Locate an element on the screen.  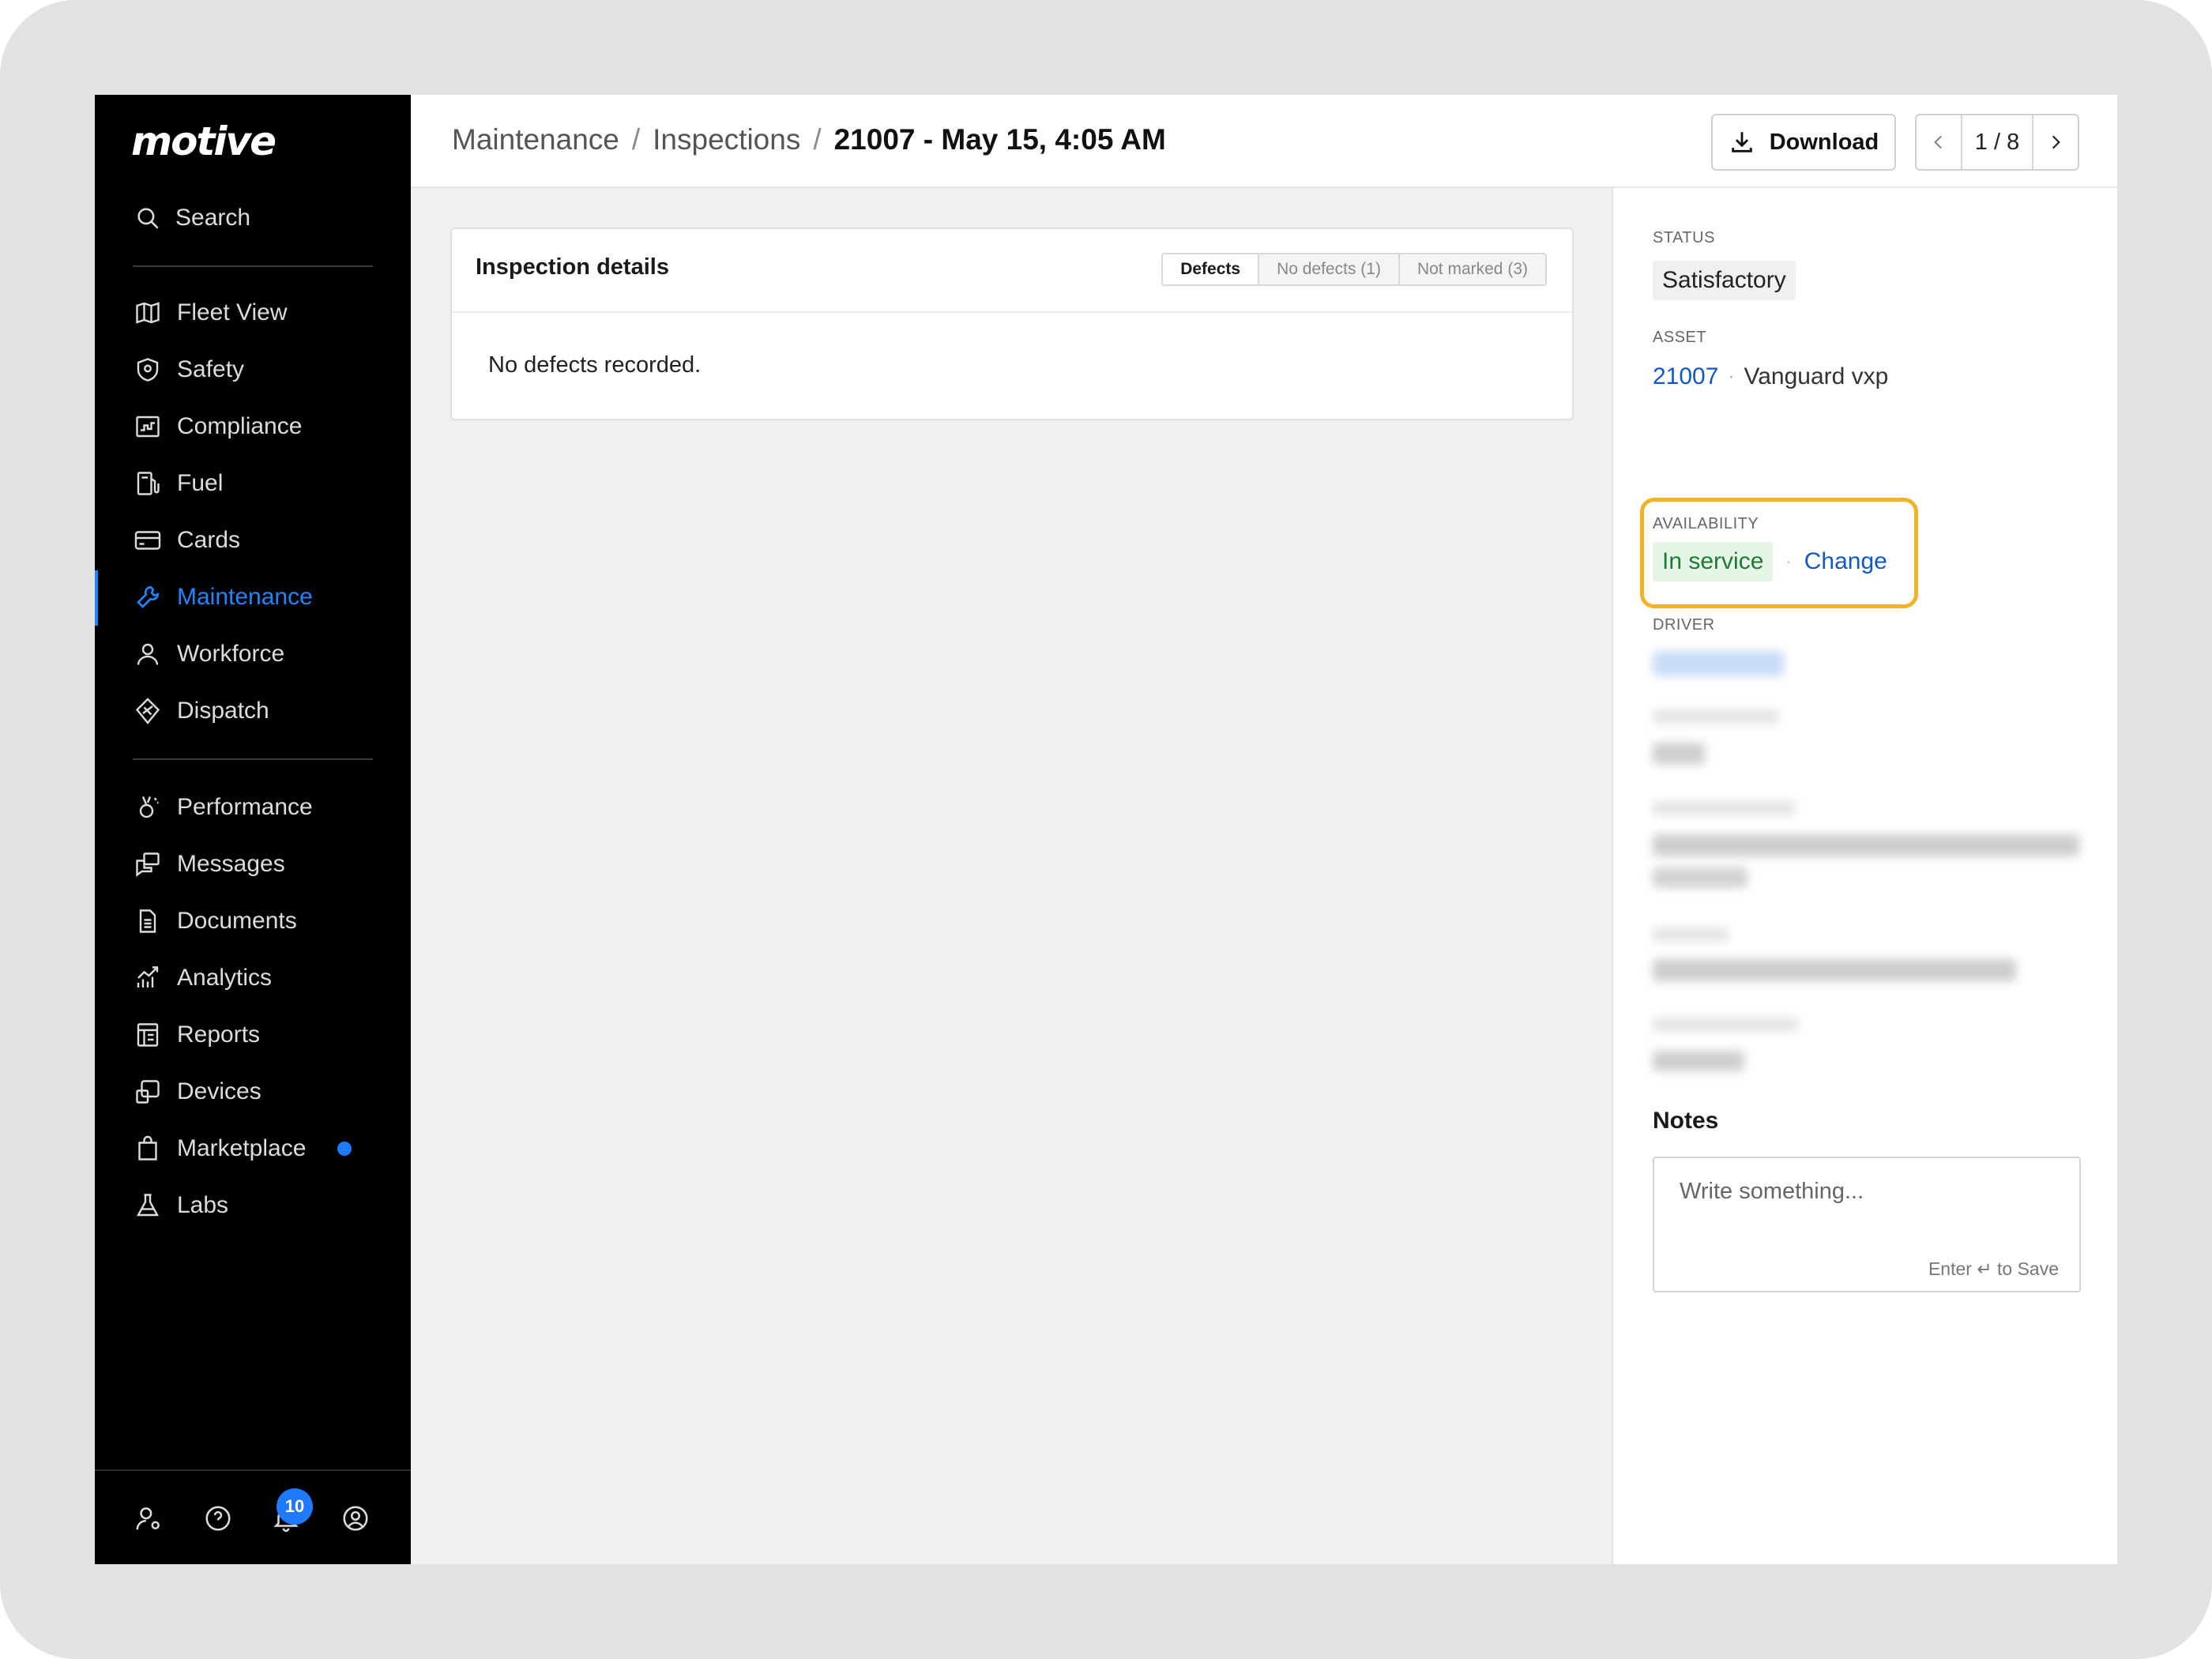
fuel-icon is located at coordinates (148, 483).